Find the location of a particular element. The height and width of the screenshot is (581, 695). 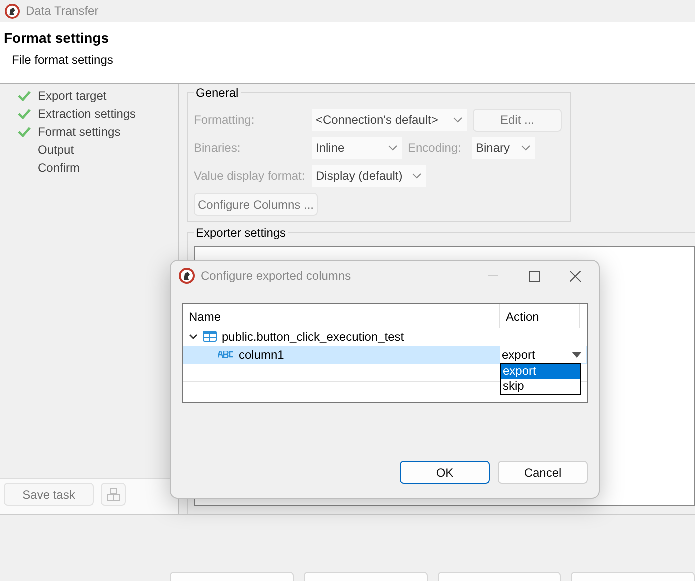

binaries-combo: Inline is located at coordinates (357, 148).